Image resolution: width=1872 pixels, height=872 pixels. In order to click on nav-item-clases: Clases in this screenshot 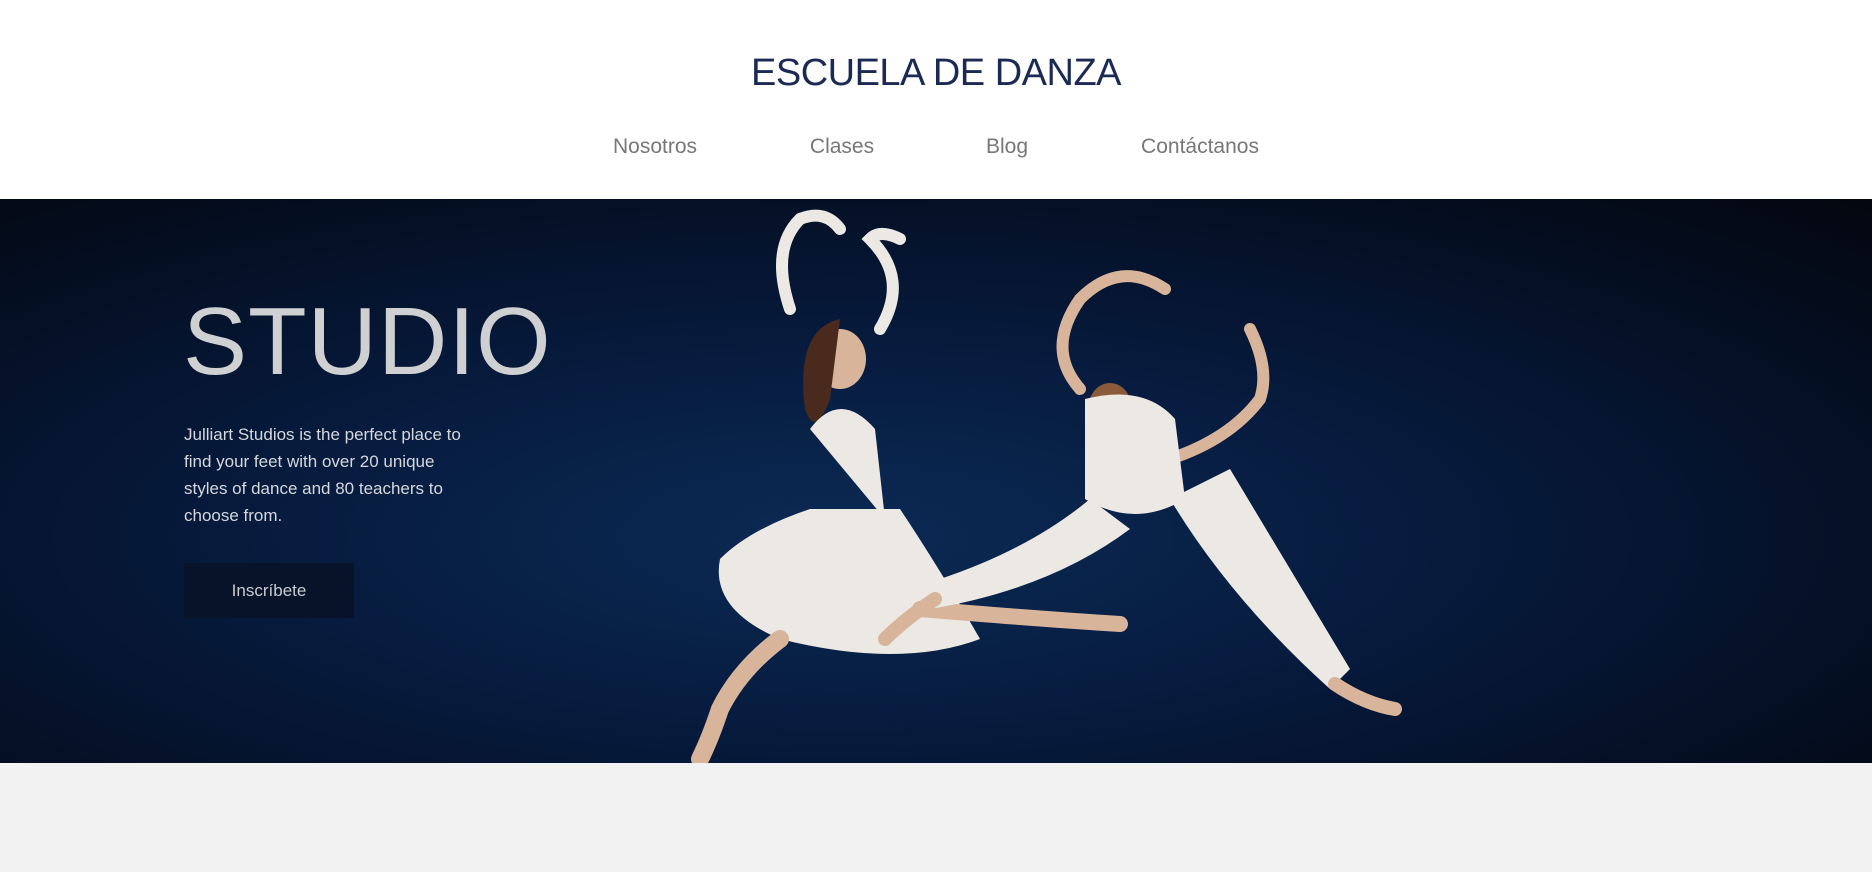, I will do `click(842, 147)`.